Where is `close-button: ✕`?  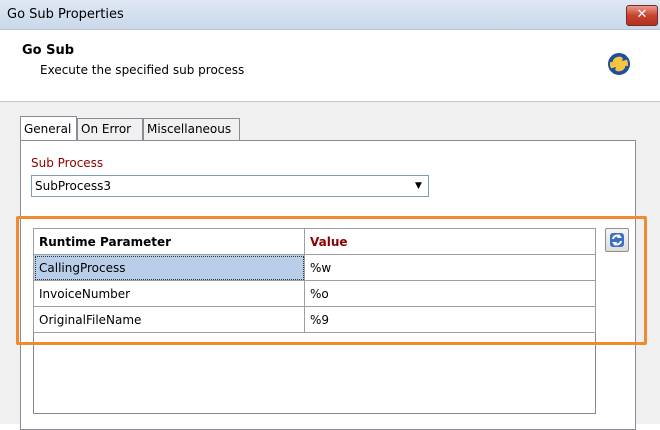
close-button: ✕ is located at coordinates (642, 15).